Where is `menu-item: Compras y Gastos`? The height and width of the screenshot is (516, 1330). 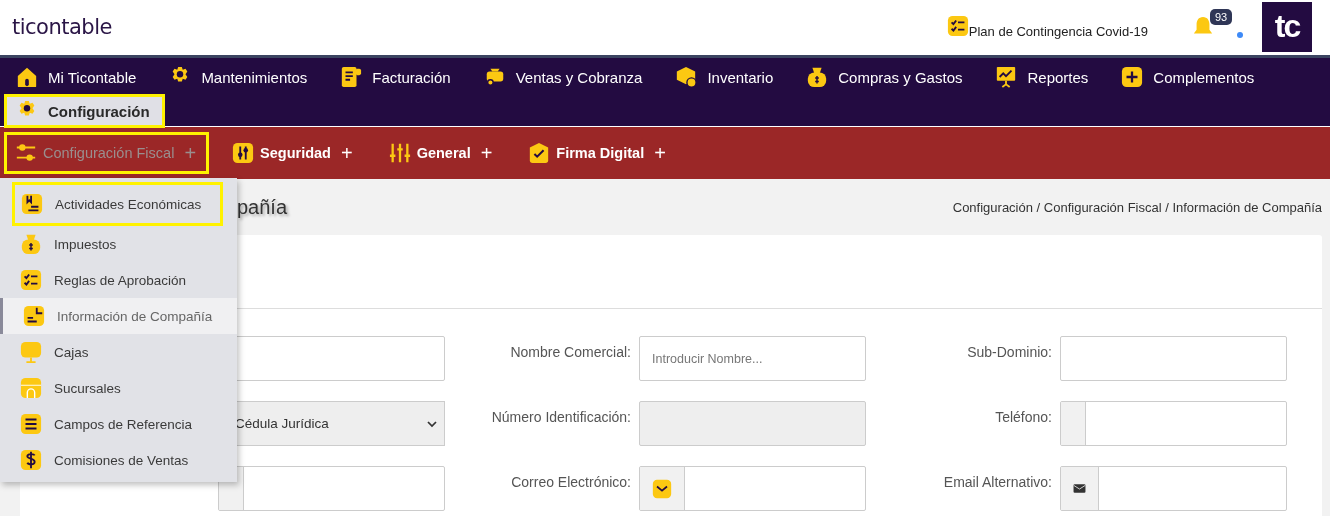
menu-item: Compras y Gastos is located at coordinates (886, 77).